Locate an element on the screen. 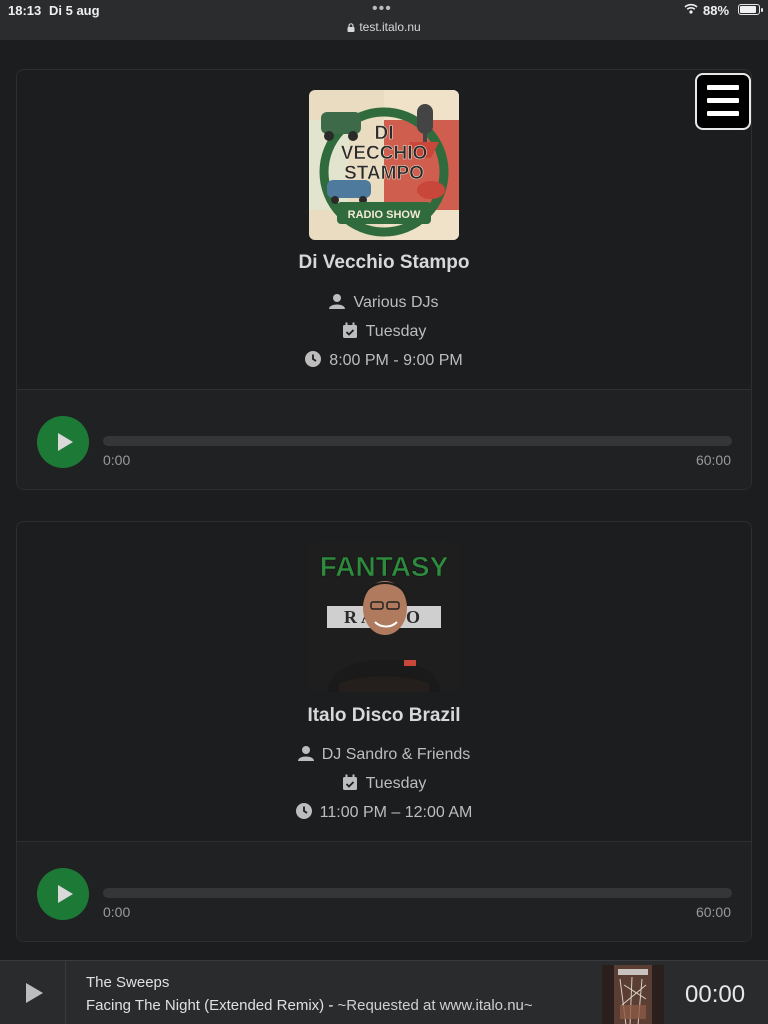  menu-bar-bottom is located at coordinates (723, 113).